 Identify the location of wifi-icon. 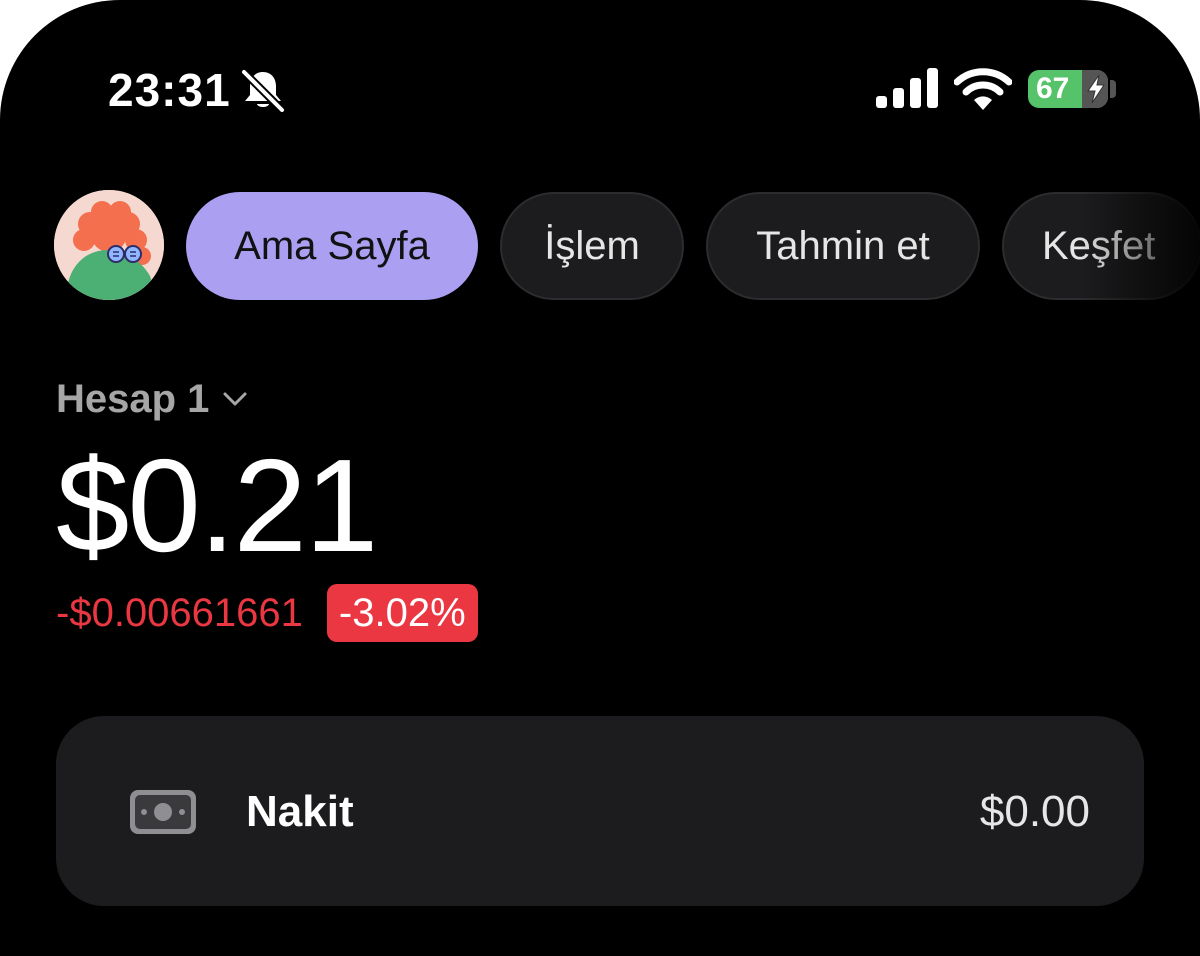
(983, 89).